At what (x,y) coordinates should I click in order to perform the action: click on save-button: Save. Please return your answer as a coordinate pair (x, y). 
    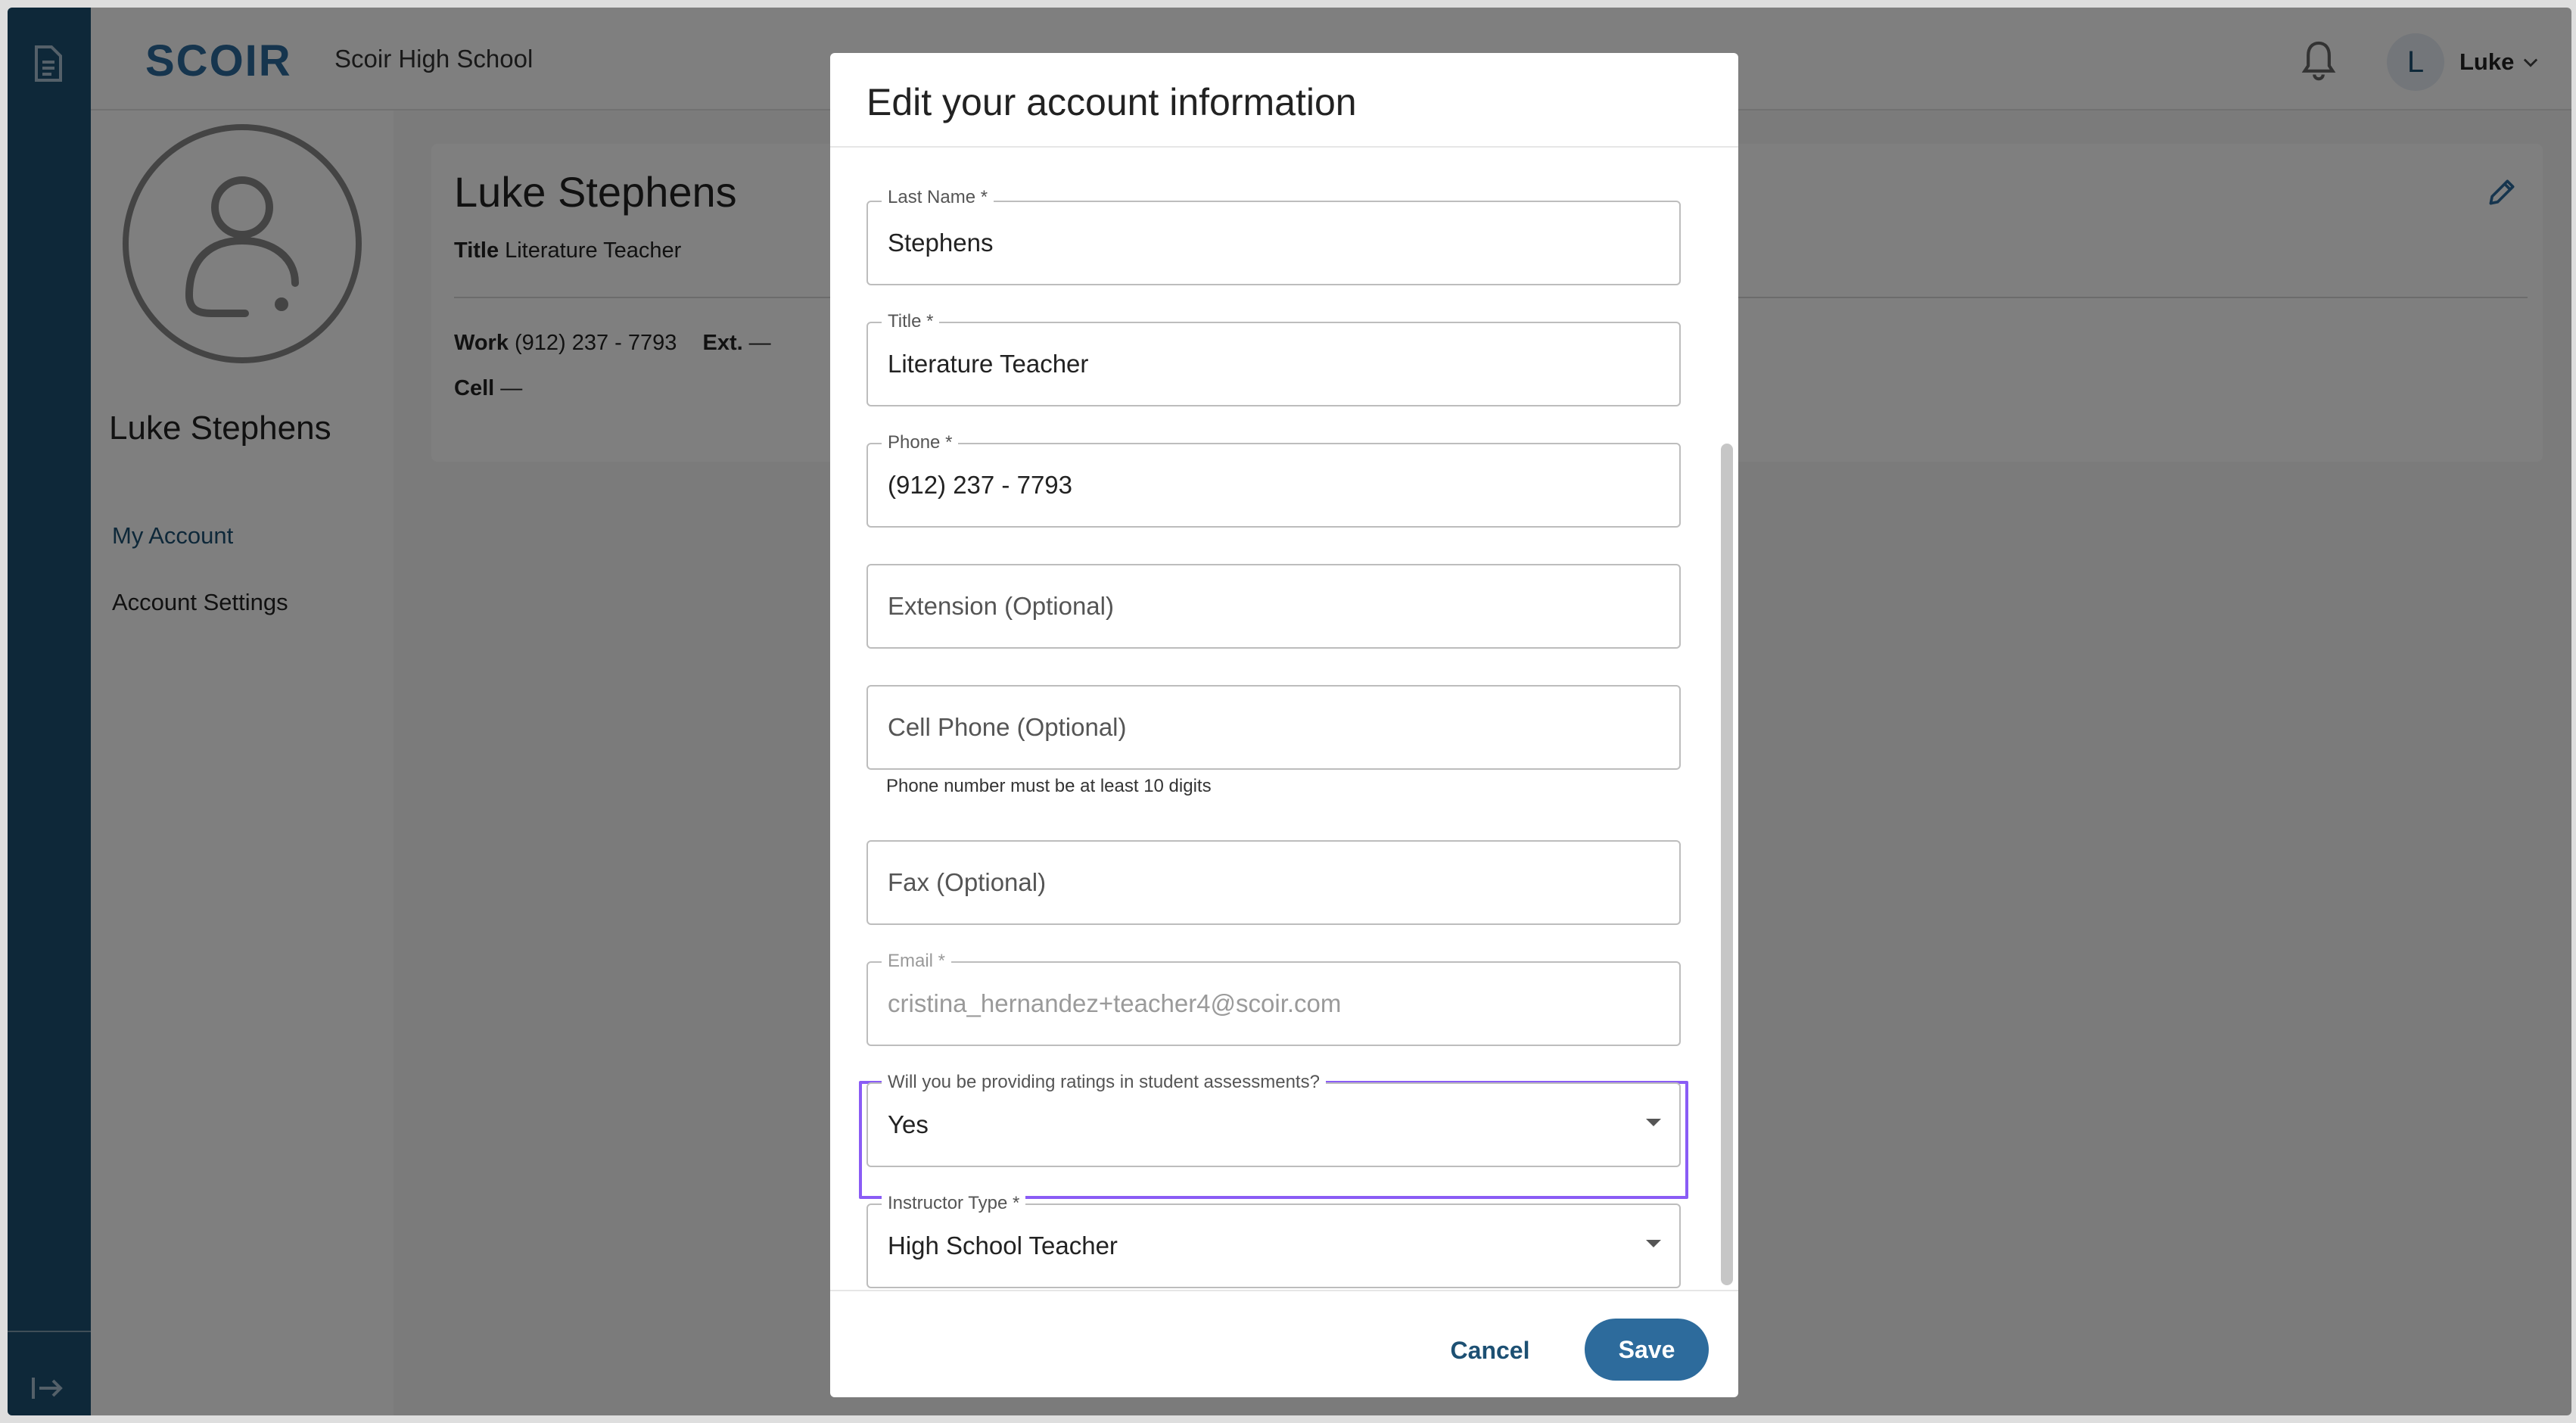
    Looking at the image, I should click on (1647, 1350).